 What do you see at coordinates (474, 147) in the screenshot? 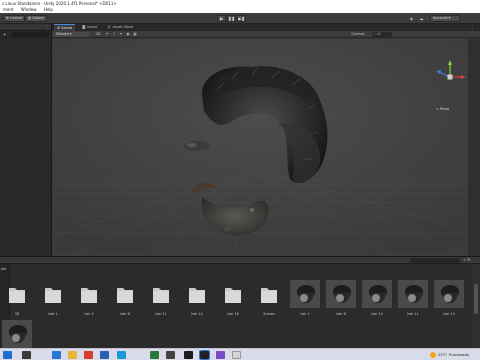
I see `viewport-scrollbar` at bounding box center [474, 147].